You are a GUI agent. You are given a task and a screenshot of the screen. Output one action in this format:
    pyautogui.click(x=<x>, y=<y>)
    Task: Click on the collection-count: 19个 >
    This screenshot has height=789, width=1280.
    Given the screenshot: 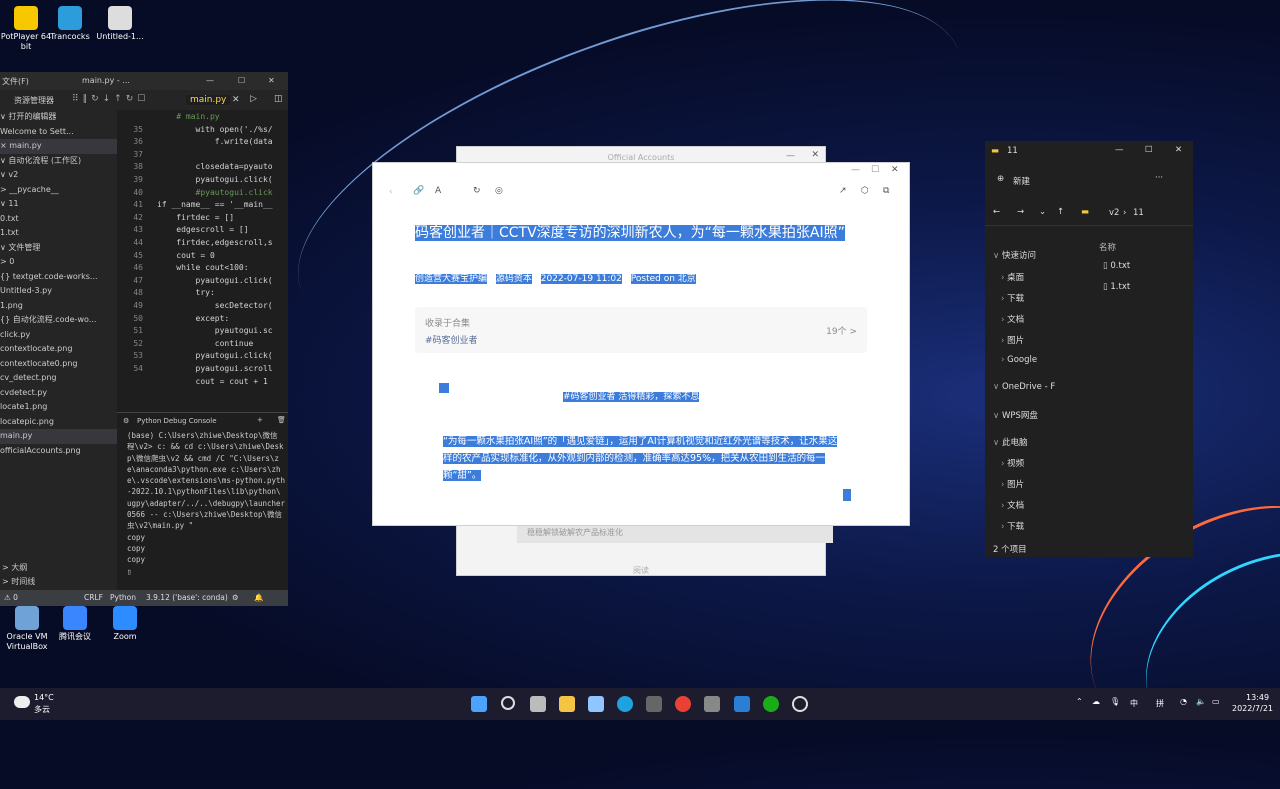 What is the action you would take?
    pyautogui.click(x=841, y=330)
    